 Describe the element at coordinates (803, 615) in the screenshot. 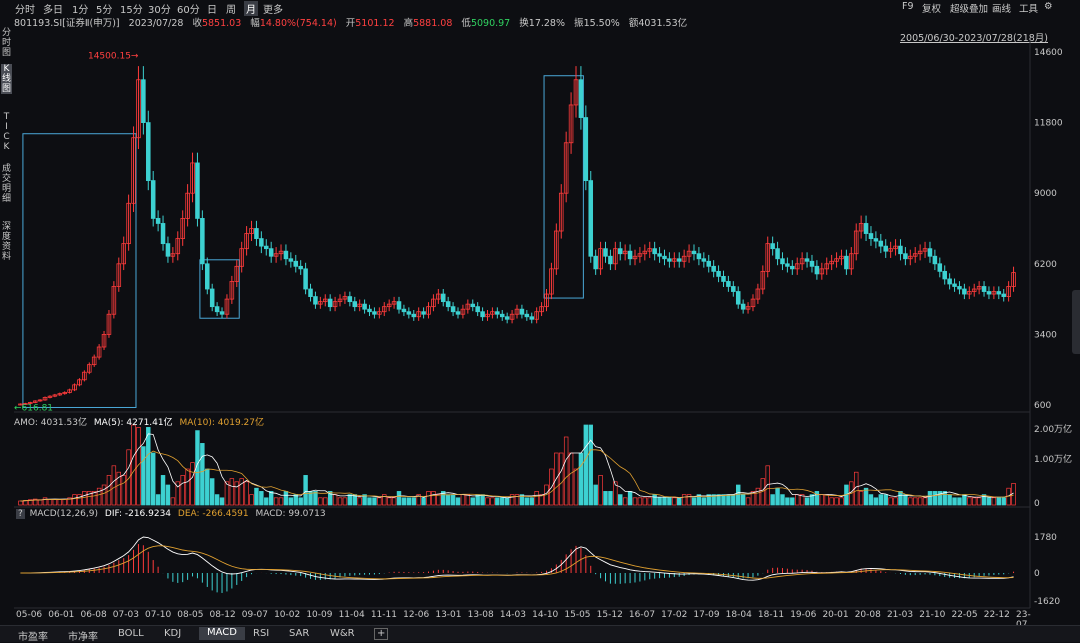

I see `time-axis-label: 19-06` at that location.